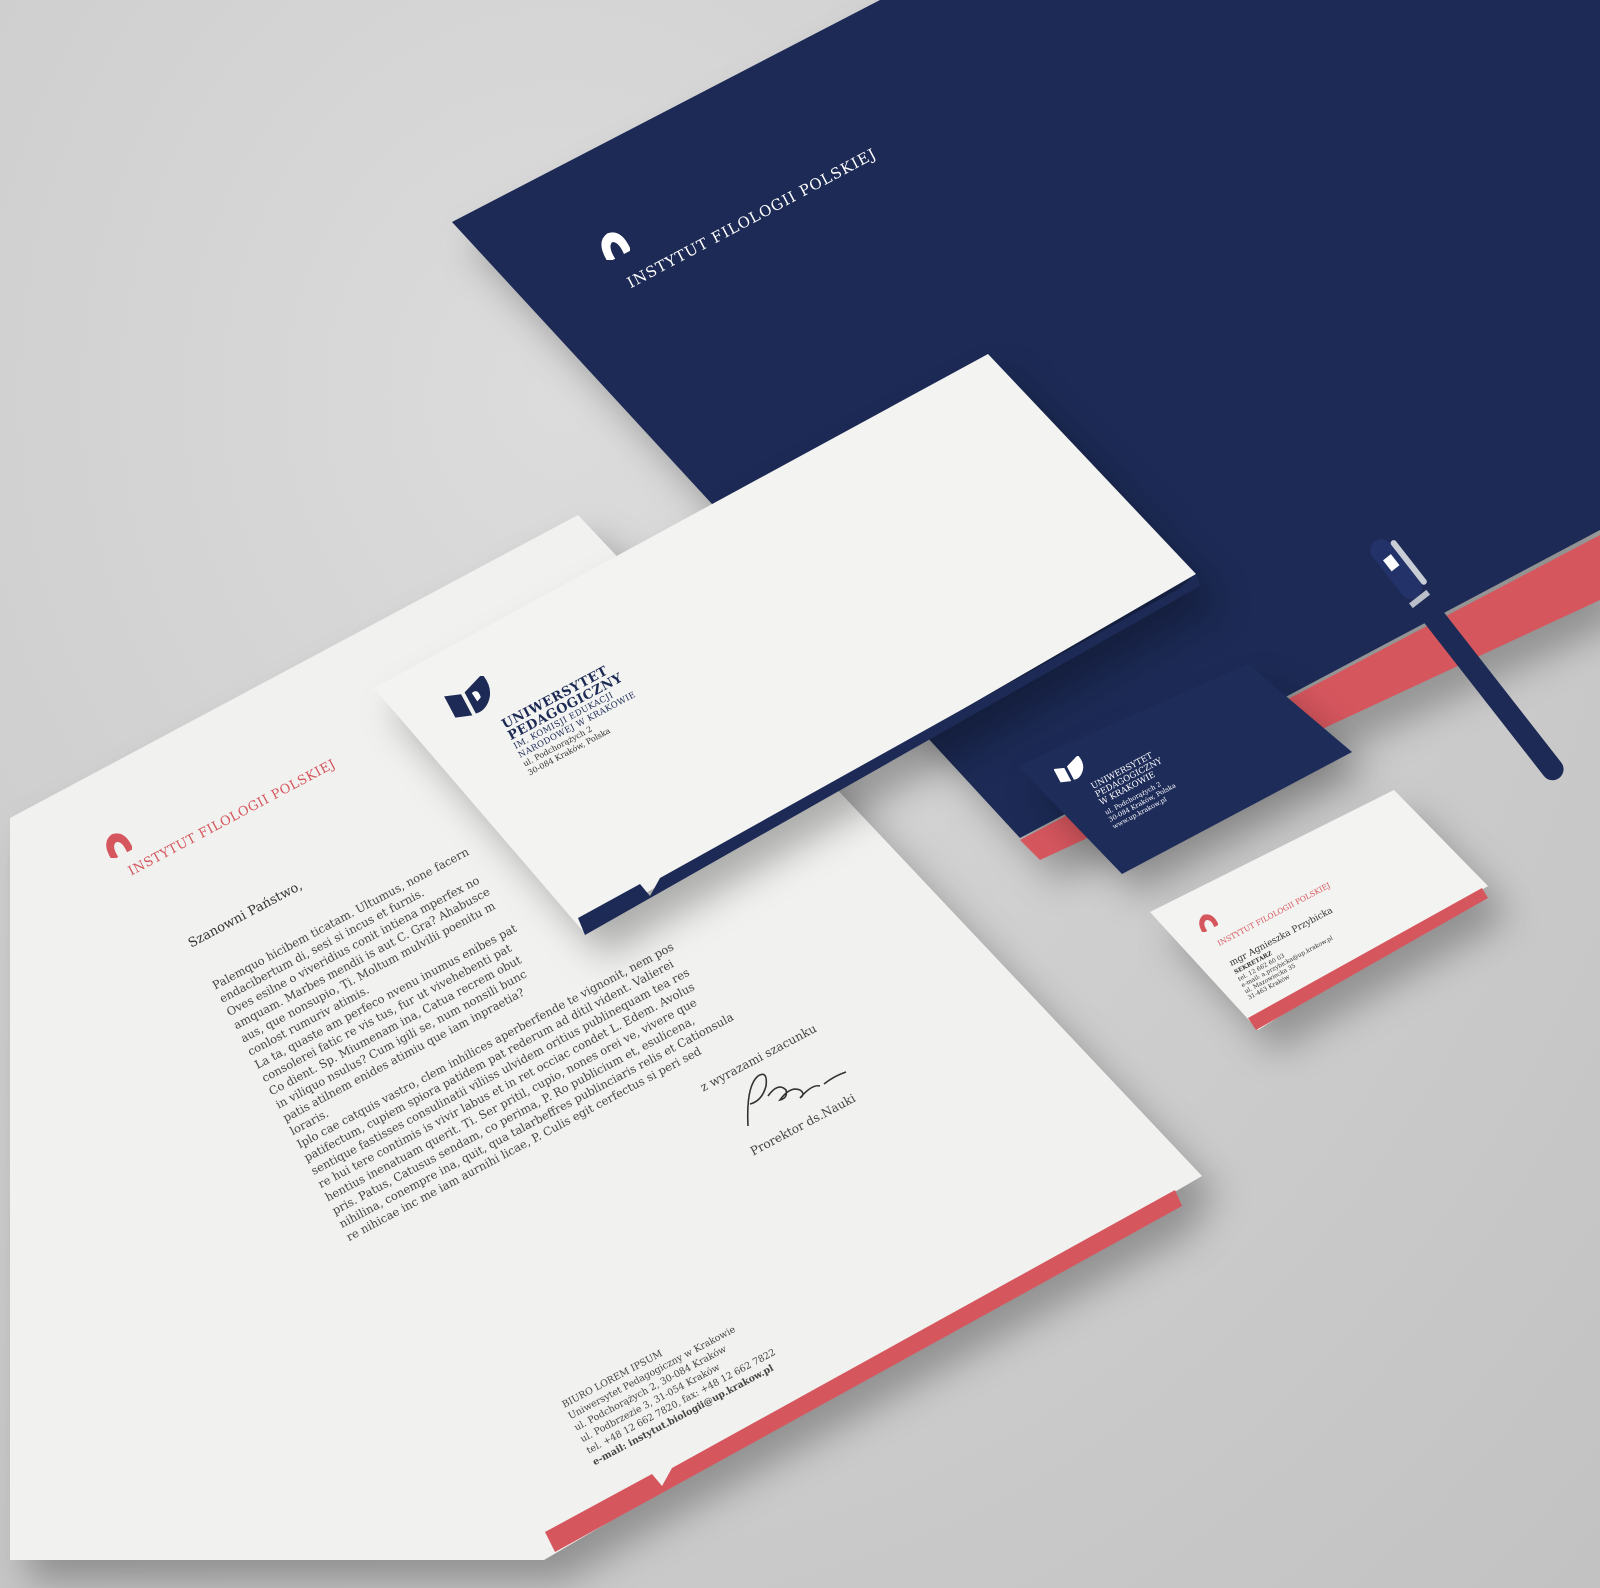  What do you see at coordinates (1319, 910) in the screenshot?
I see `card-white-shapes` at bounding box center [1319, 910].